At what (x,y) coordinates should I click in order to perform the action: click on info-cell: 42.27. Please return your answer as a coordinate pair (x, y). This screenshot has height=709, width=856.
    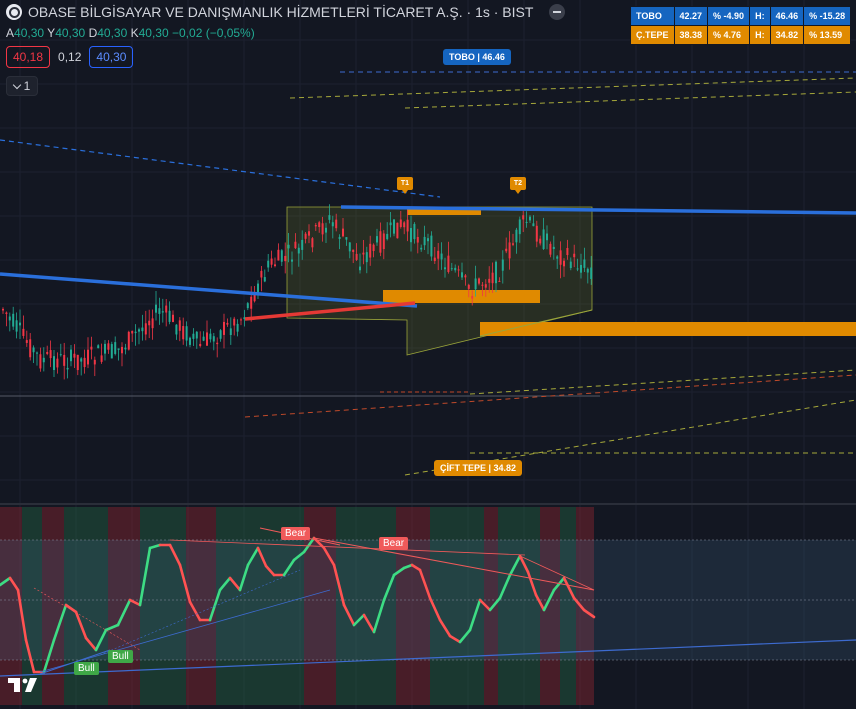
    Looking at the image, I should click on (691, 16).